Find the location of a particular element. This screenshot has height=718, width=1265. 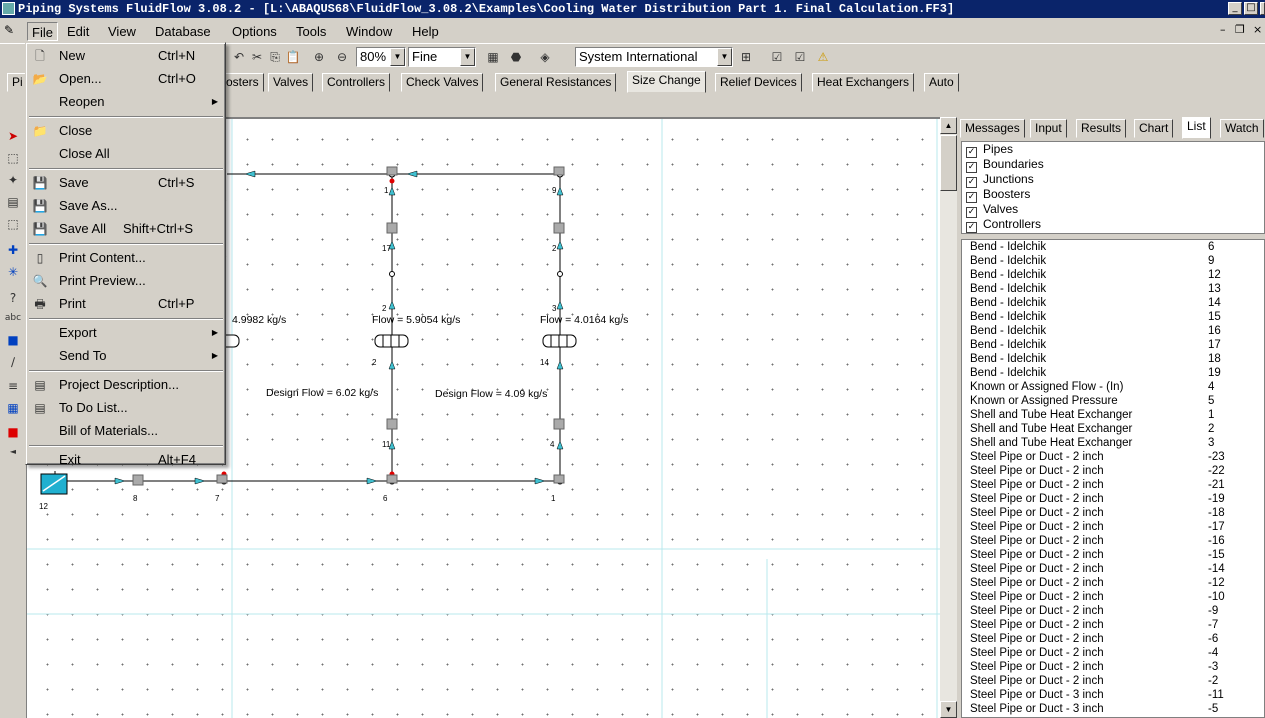

warning-icon: ⚠ is located at coordinates (823, 57).